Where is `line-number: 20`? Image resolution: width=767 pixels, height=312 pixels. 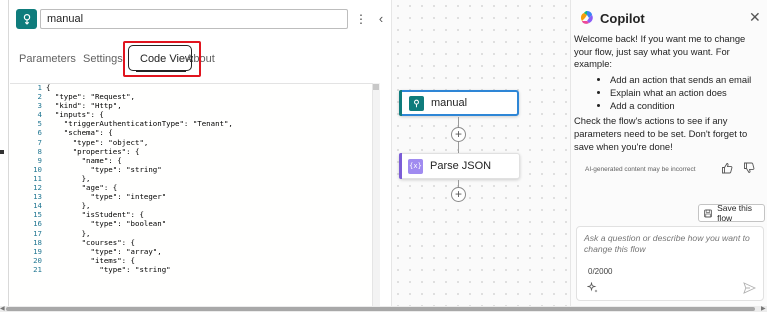
line-number: 20 is located at coordinates (37, 260).